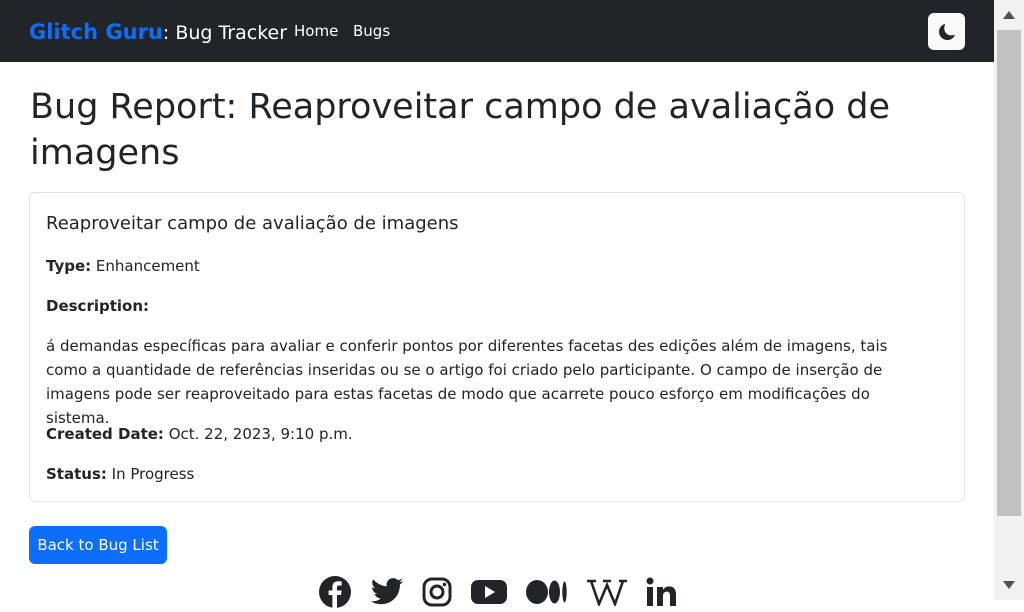 The height and width of the screenshot is (612, 1024). I want to click on wikipedia-icon, so click(607, 592).